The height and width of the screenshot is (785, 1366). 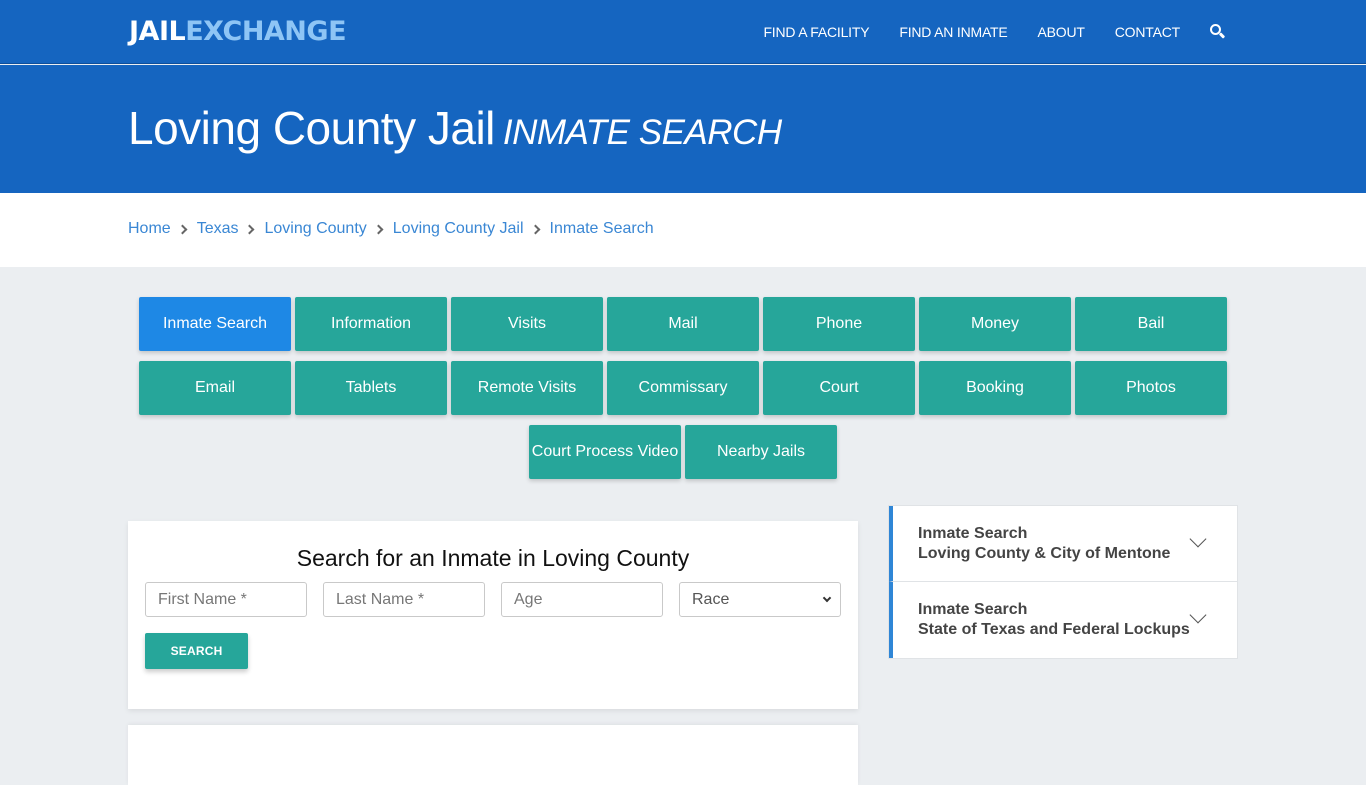 What do you see at coordinates (816, 32) in the screenshot?
I see `nav-find-a-facility: FIND A FACILITY` at bounding box center [816, 32].